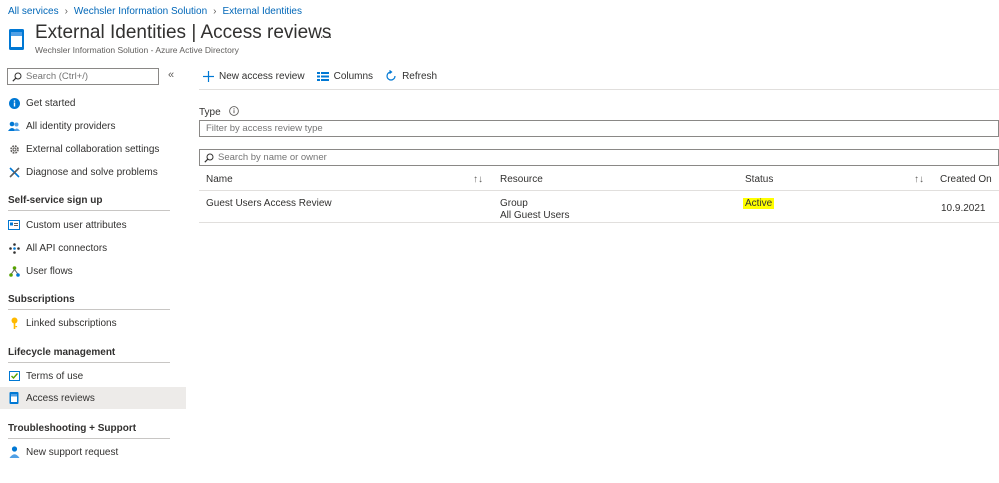 Image resolution: width=999 pixels, height=483 pixels. I want to click on sidebar-item-label: User flows, so click(49, 271).